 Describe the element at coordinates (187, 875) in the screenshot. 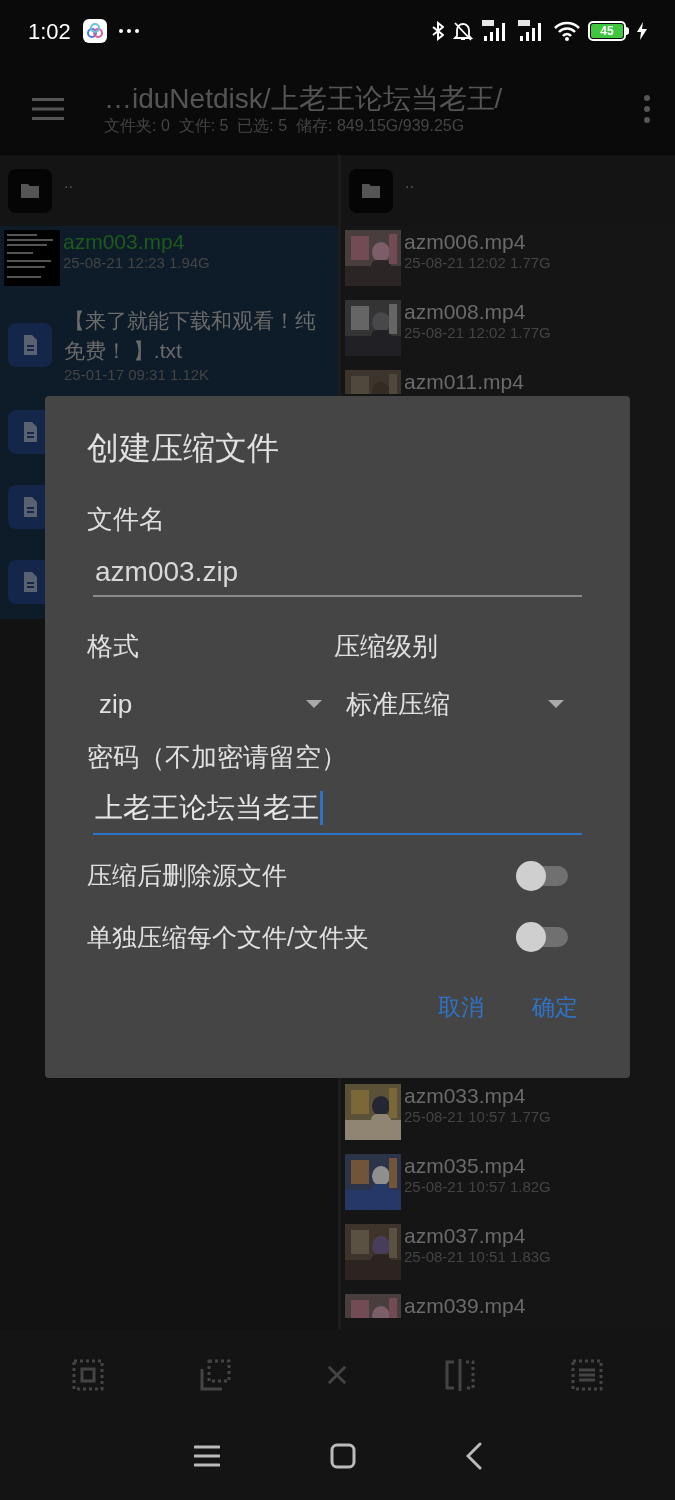

I see `switch-label: 压缩后删除源文件` at that location.